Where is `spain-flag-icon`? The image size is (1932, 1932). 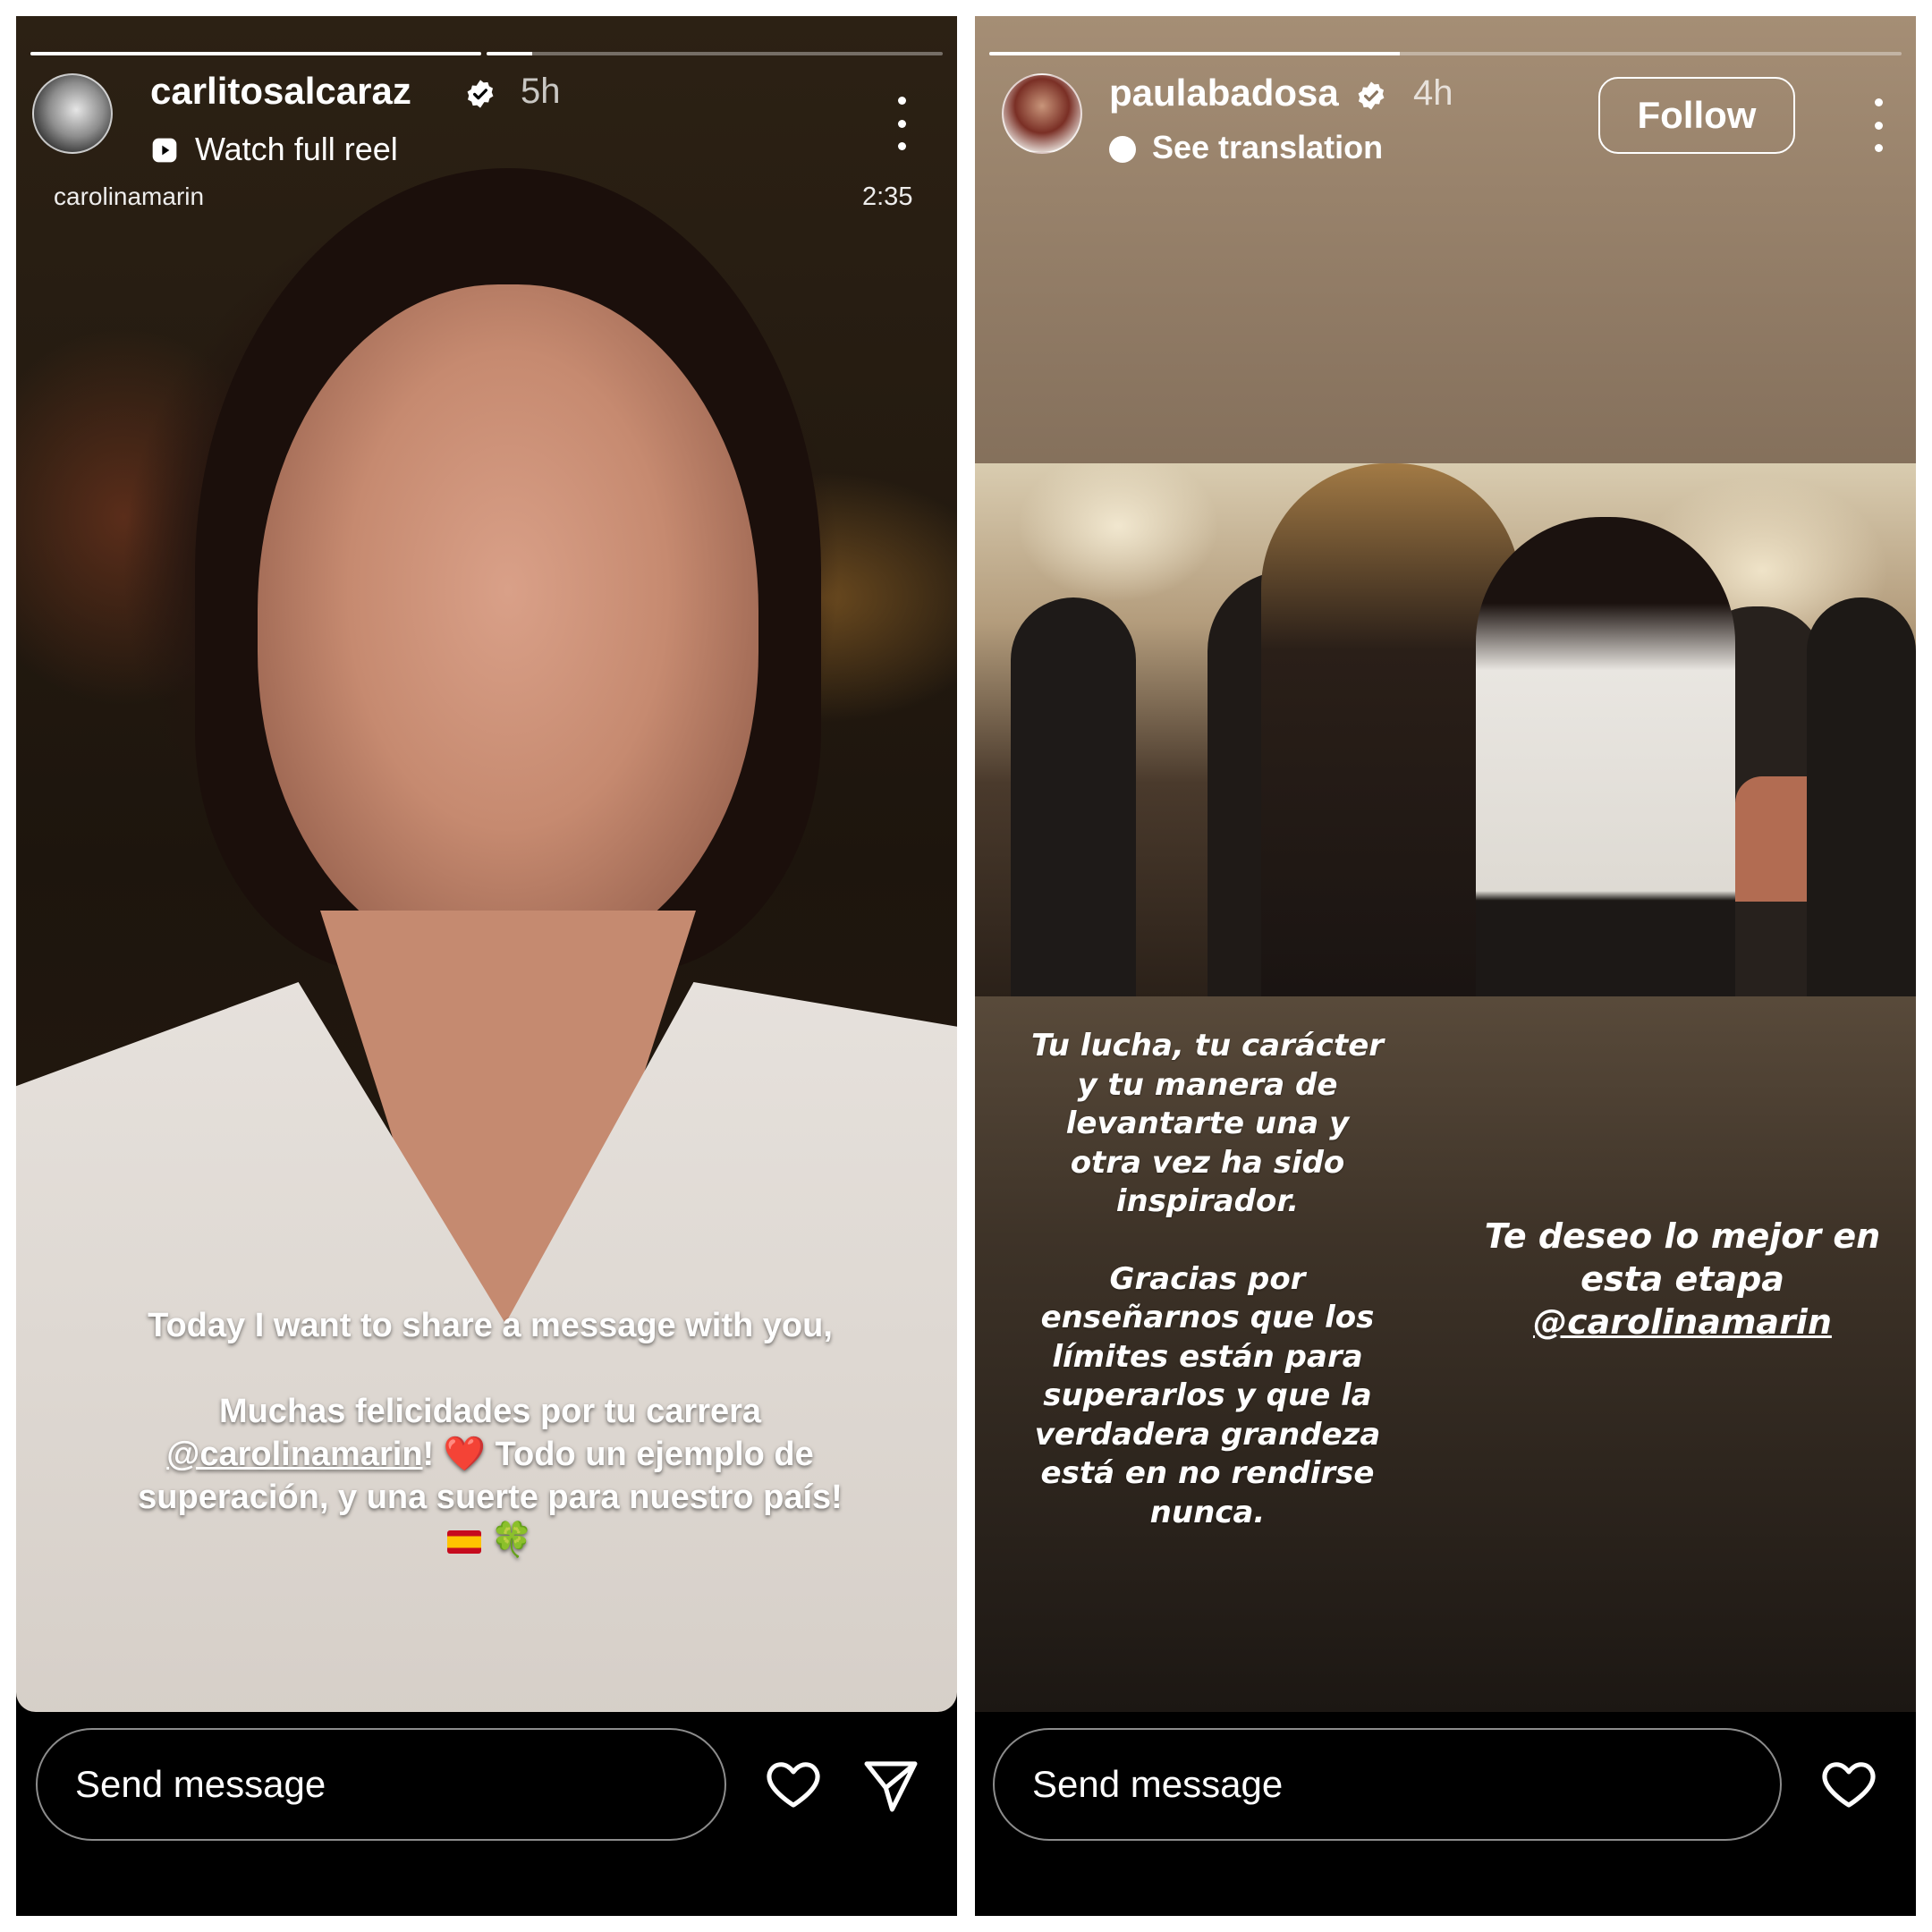
spain-flag-icon is located at coordinates (464, 1542).